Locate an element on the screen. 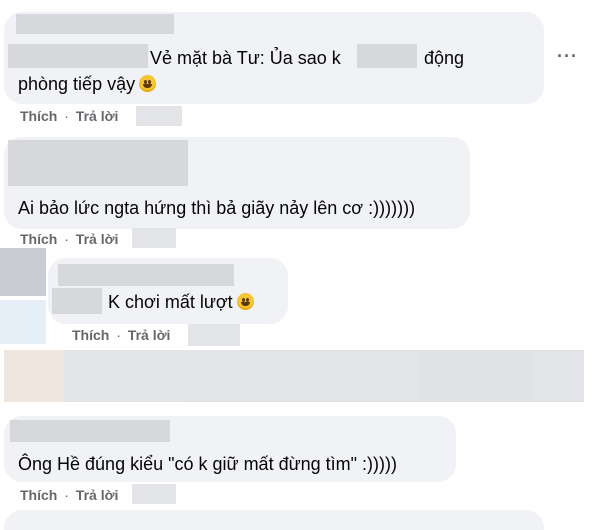 The width and height of the screenshot is (600, 530). comment-text-part: động is located at coordinates (444, 58).